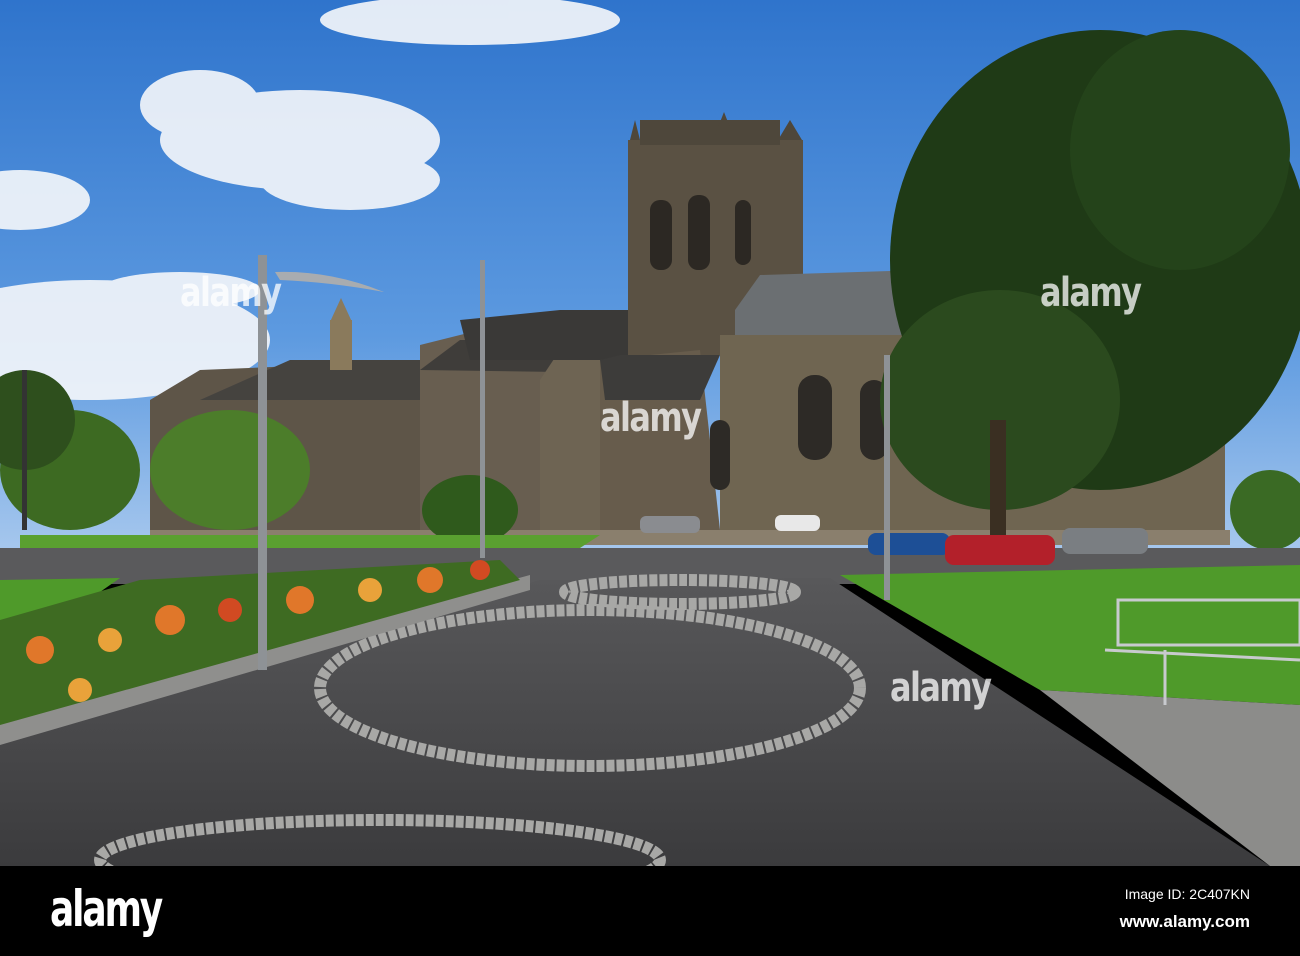 This screenshot has width=1300, height=956. Describe the element at coordinates (310, 541) in the screenshot. I see `lawn-far` at that location.